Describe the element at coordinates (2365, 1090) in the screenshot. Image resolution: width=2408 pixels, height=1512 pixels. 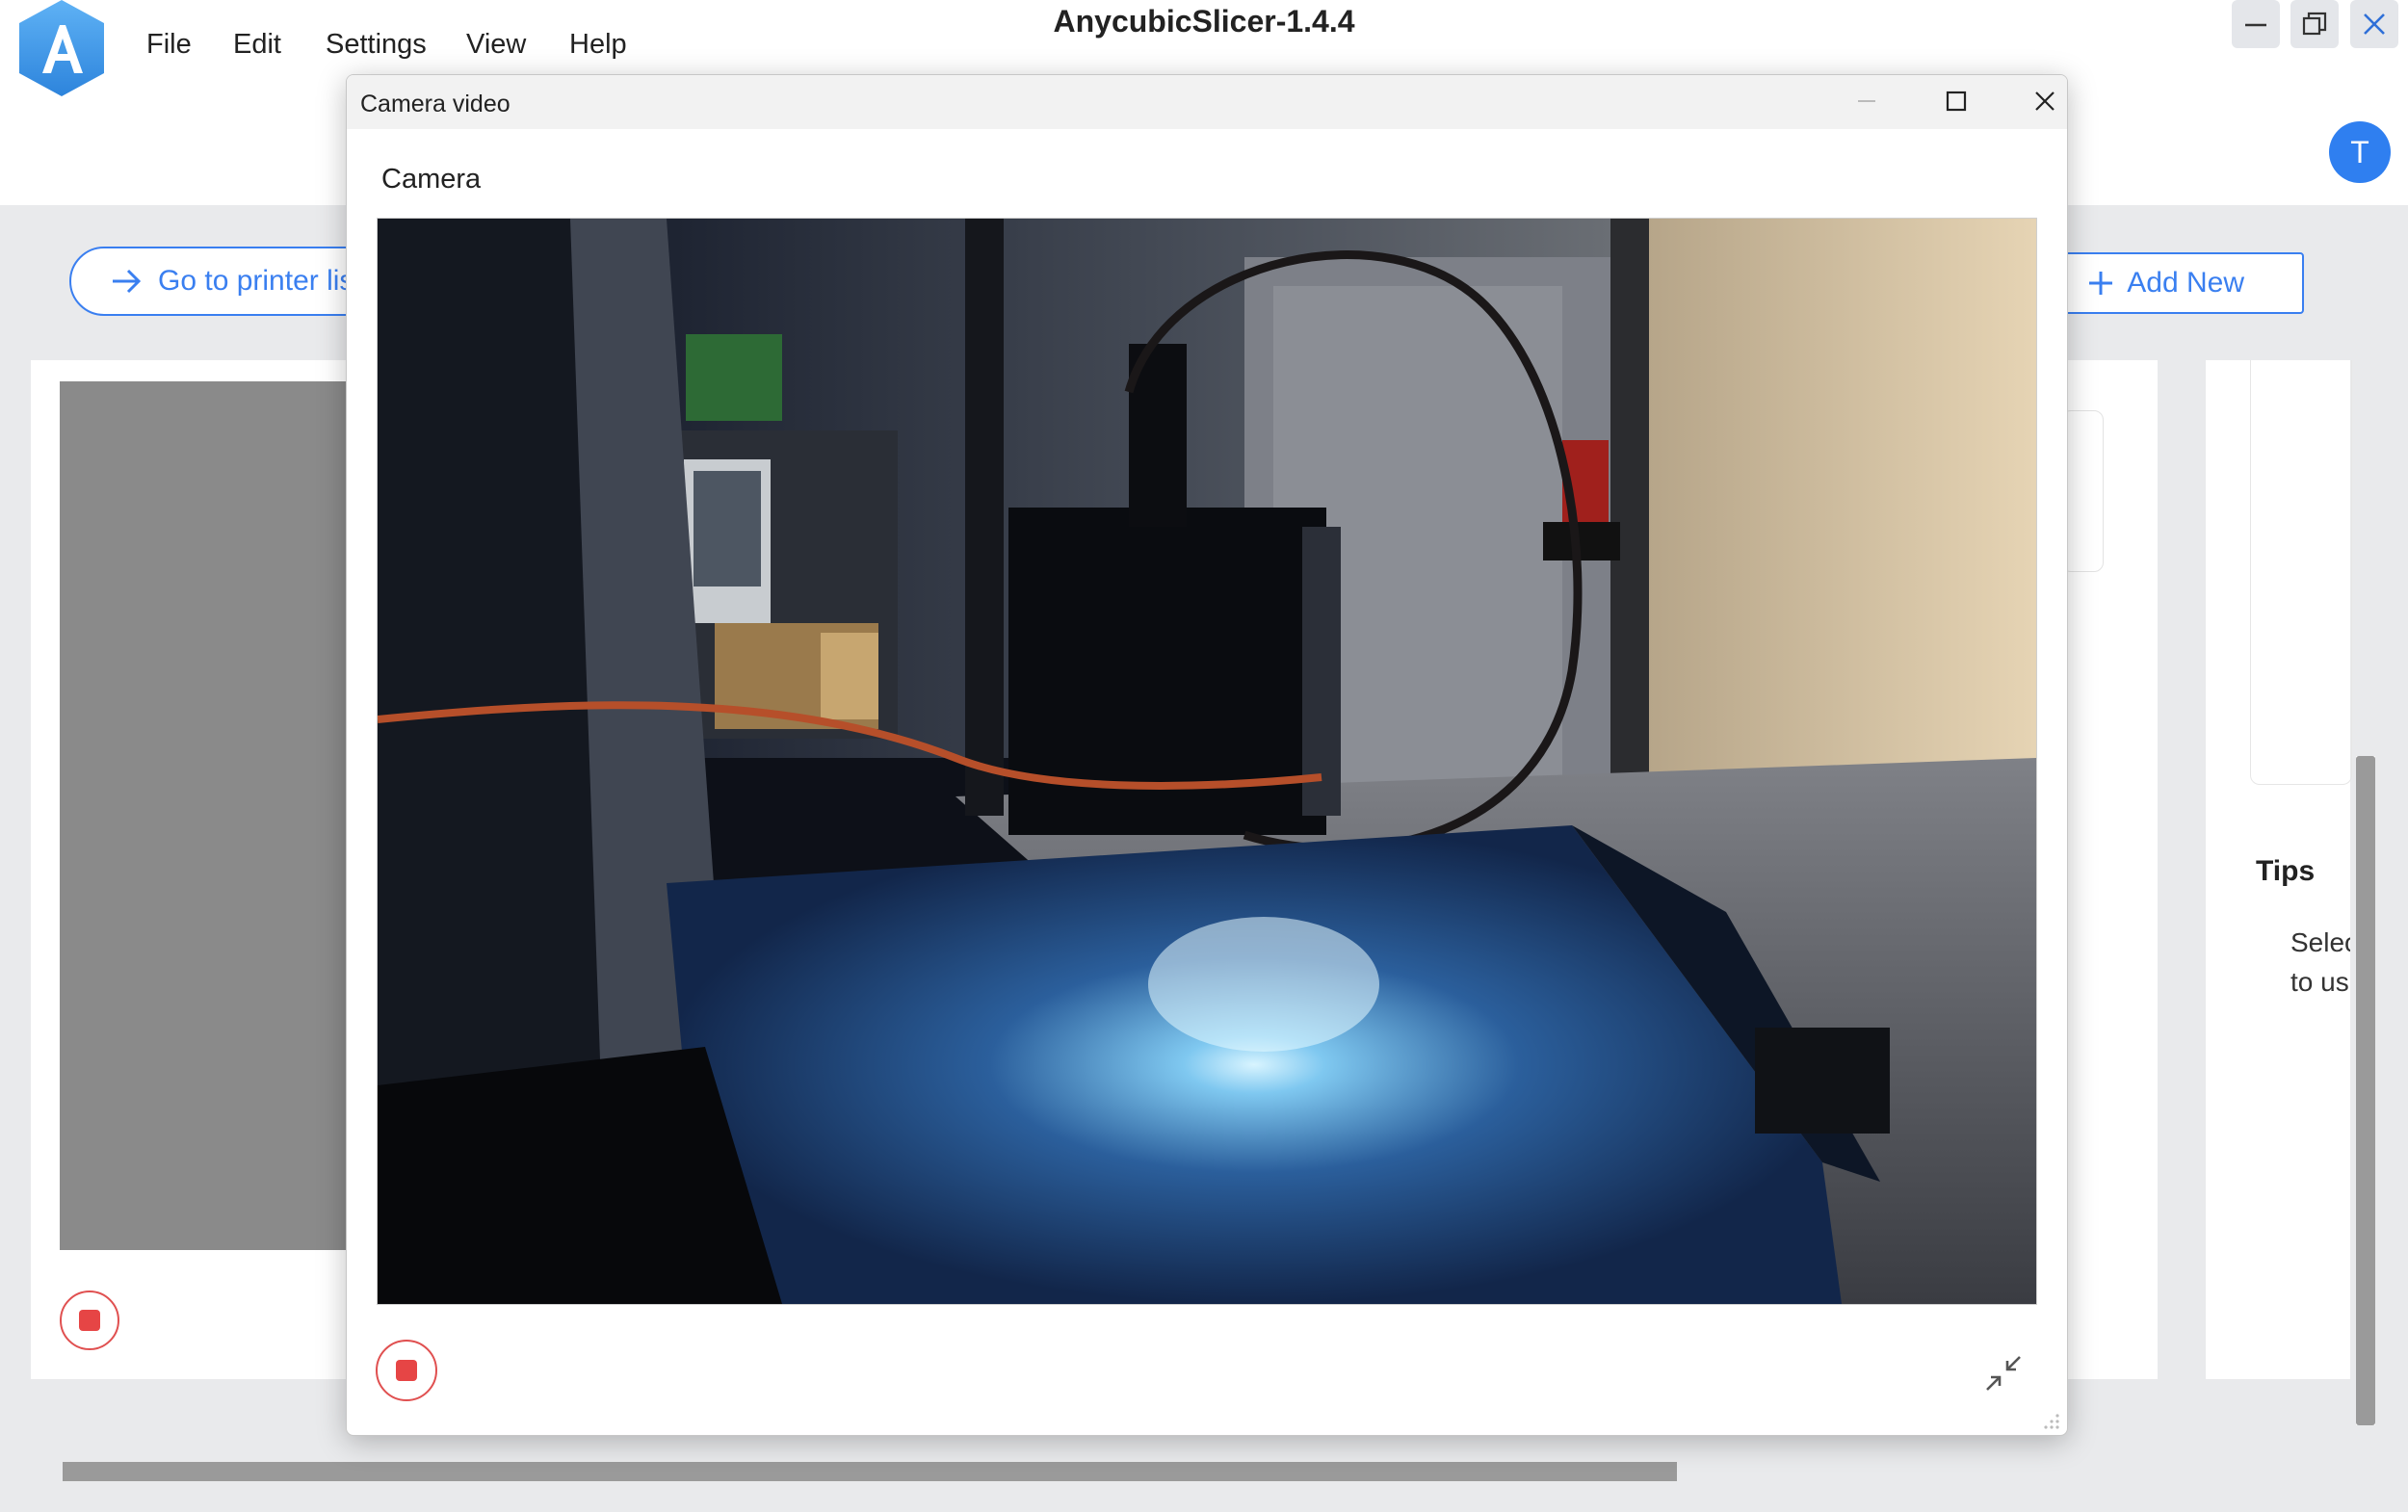
I see `vertical-scrollbar-thumb` at that location.